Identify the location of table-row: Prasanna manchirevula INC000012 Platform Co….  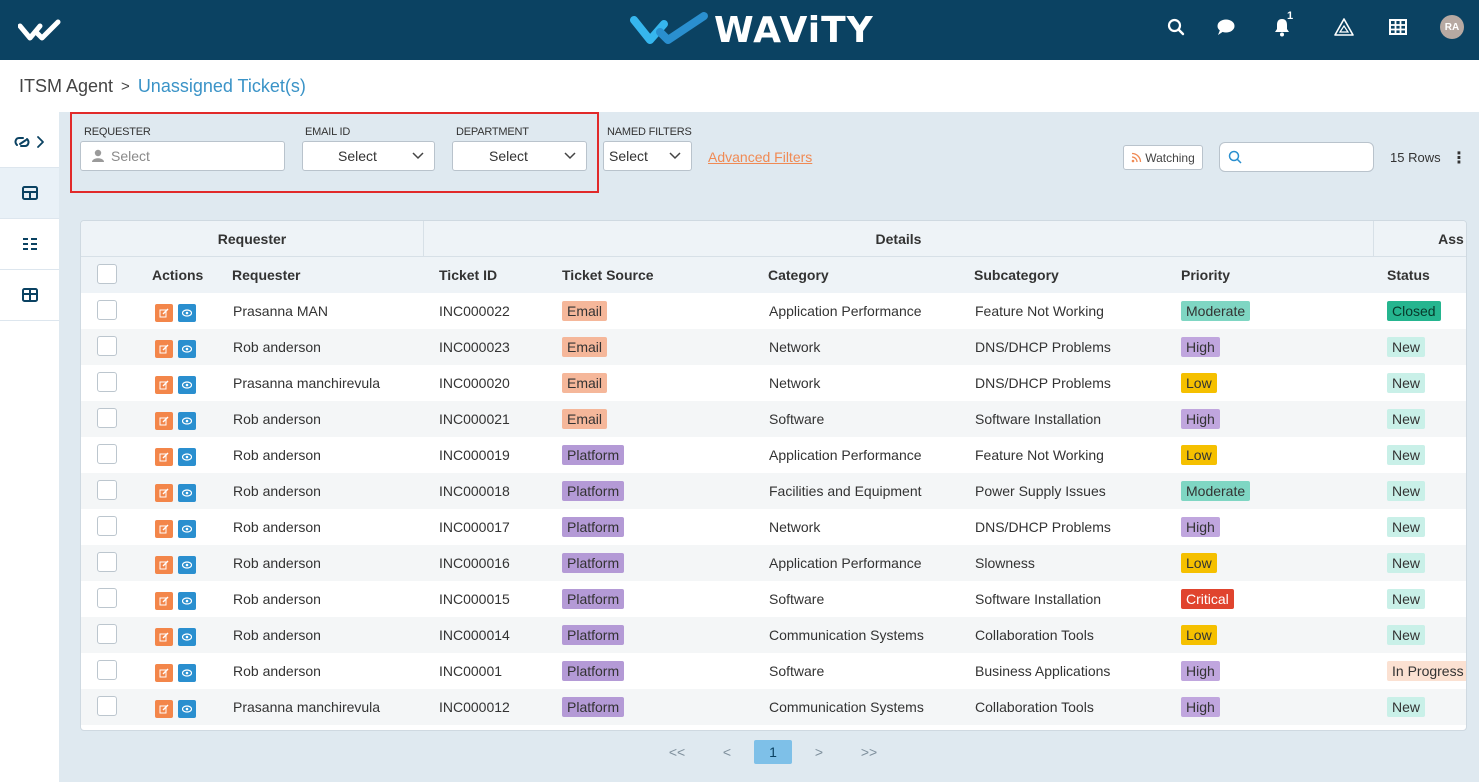
(773, 707).